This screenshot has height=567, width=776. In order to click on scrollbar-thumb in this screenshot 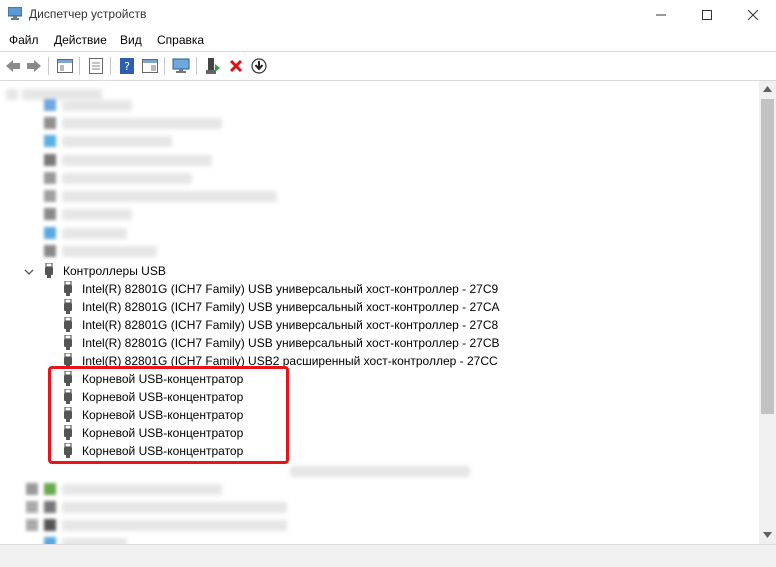, I will do `click(767, 256)`.